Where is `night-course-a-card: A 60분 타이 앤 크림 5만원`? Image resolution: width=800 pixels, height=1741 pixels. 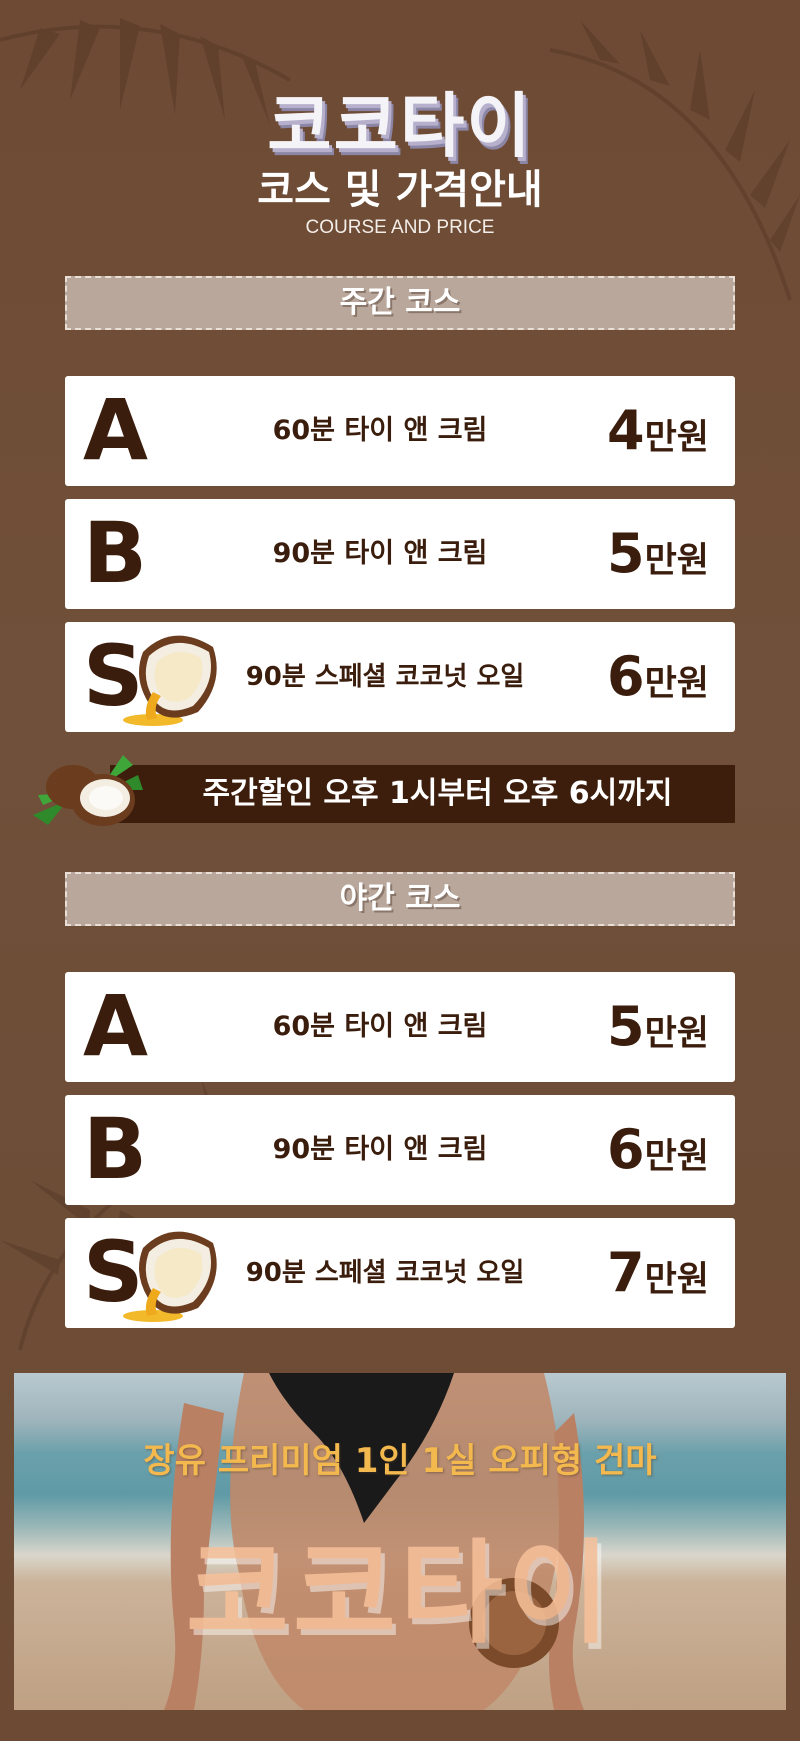
night-course-a-card: A 60분 타이 앤 크림 5만원 is located at coordinates (400, 1027).